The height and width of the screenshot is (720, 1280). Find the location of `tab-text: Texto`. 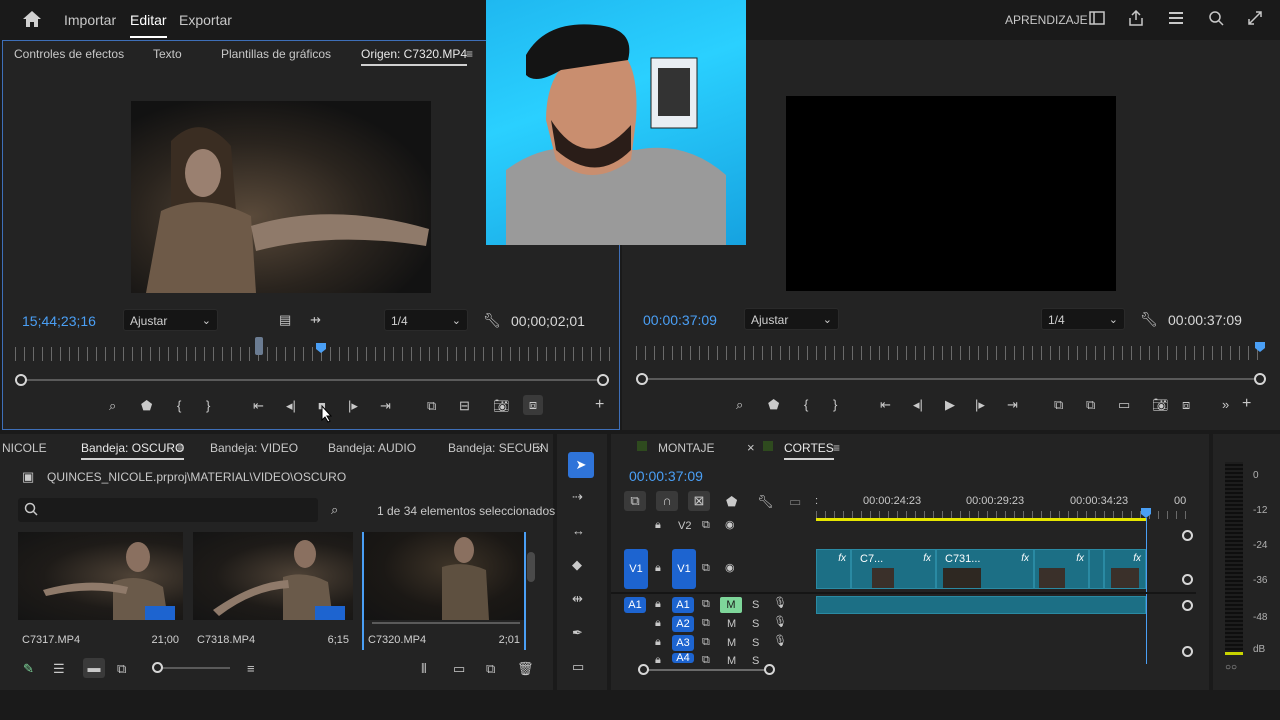

tab-text: Texto is located at coordinates (167, 54).